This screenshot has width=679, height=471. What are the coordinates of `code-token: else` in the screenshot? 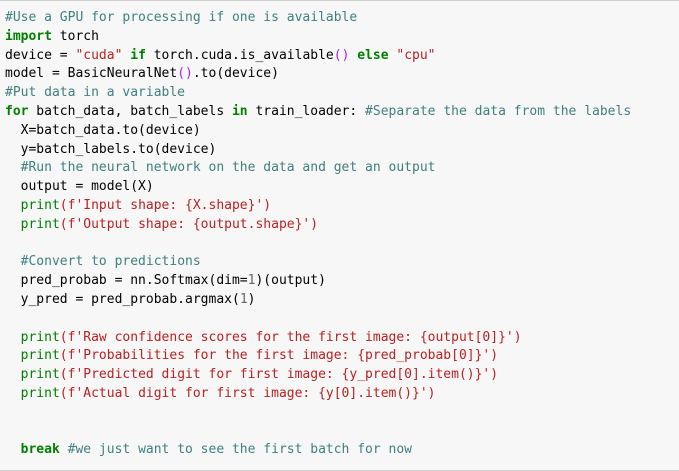 It's located at (373, 55).